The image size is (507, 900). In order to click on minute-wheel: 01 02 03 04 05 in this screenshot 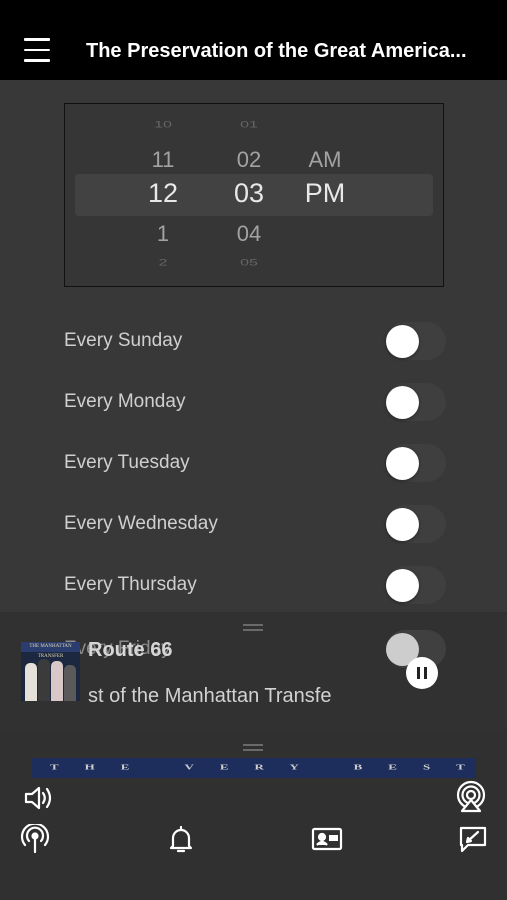, I will do `click(249, 195)`.